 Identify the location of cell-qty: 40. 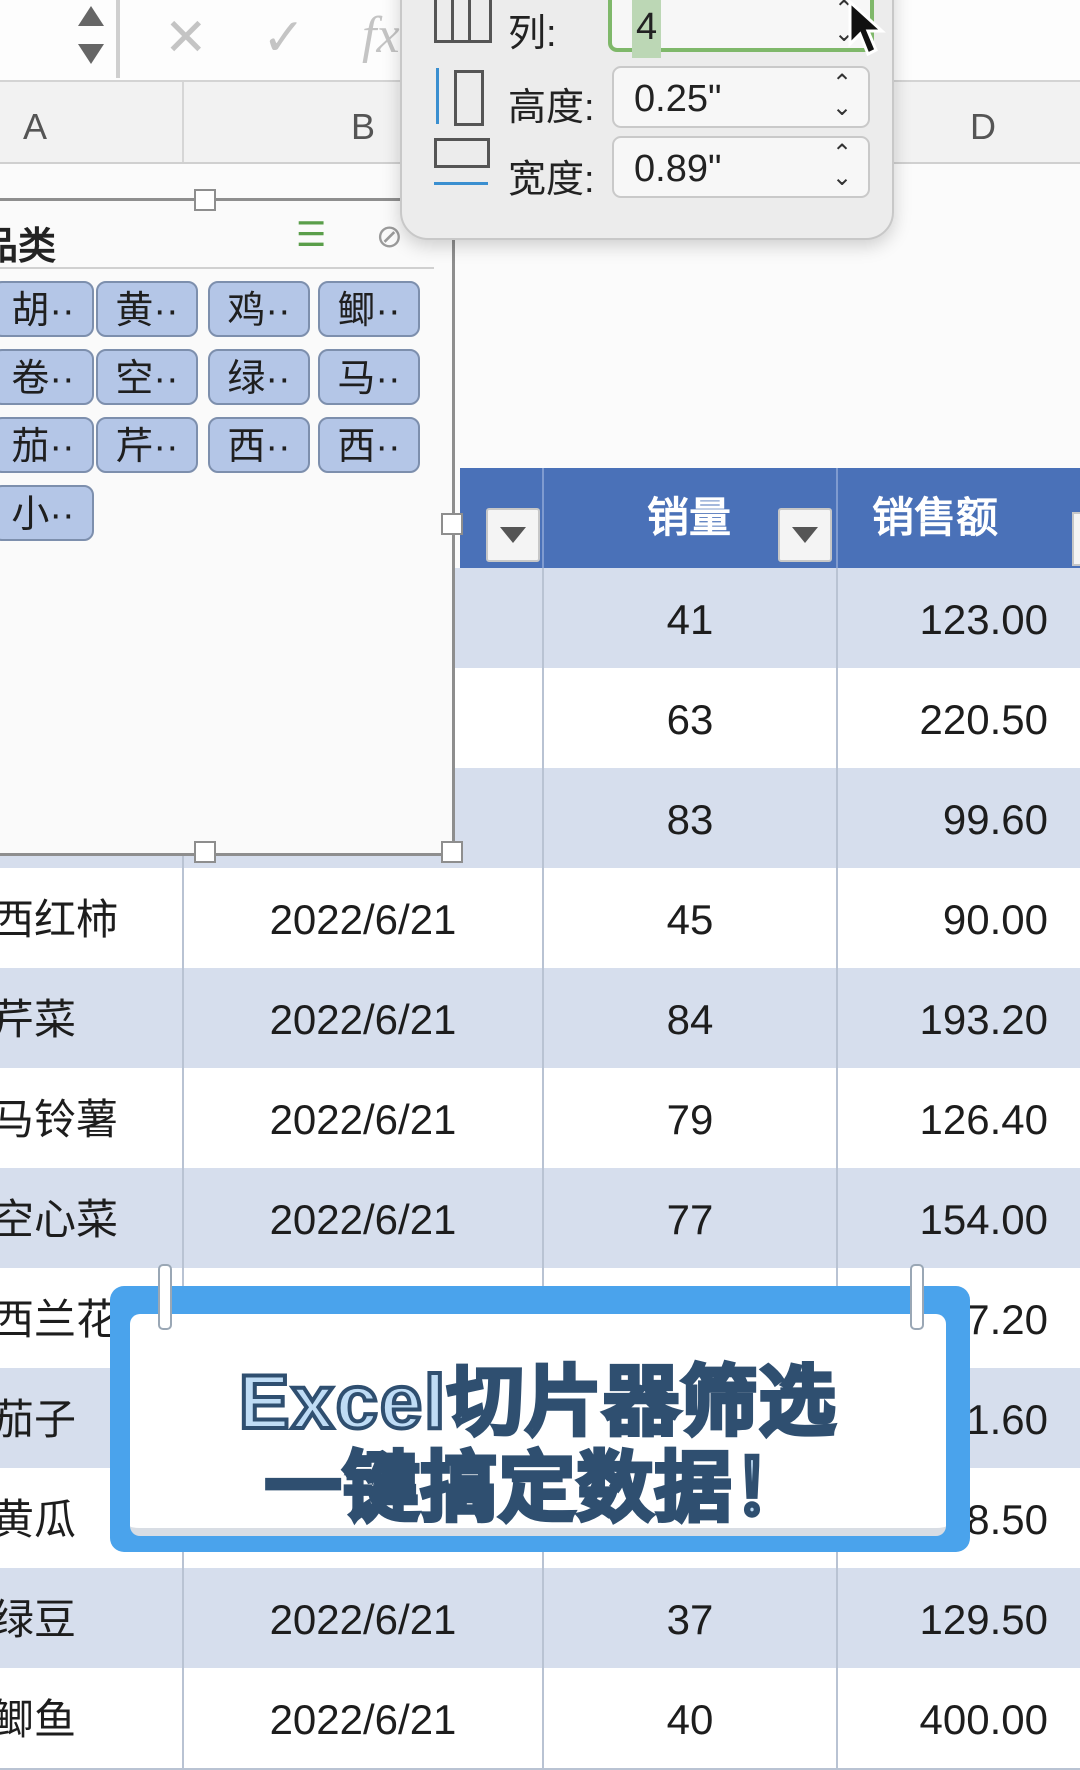
(690, 1718).